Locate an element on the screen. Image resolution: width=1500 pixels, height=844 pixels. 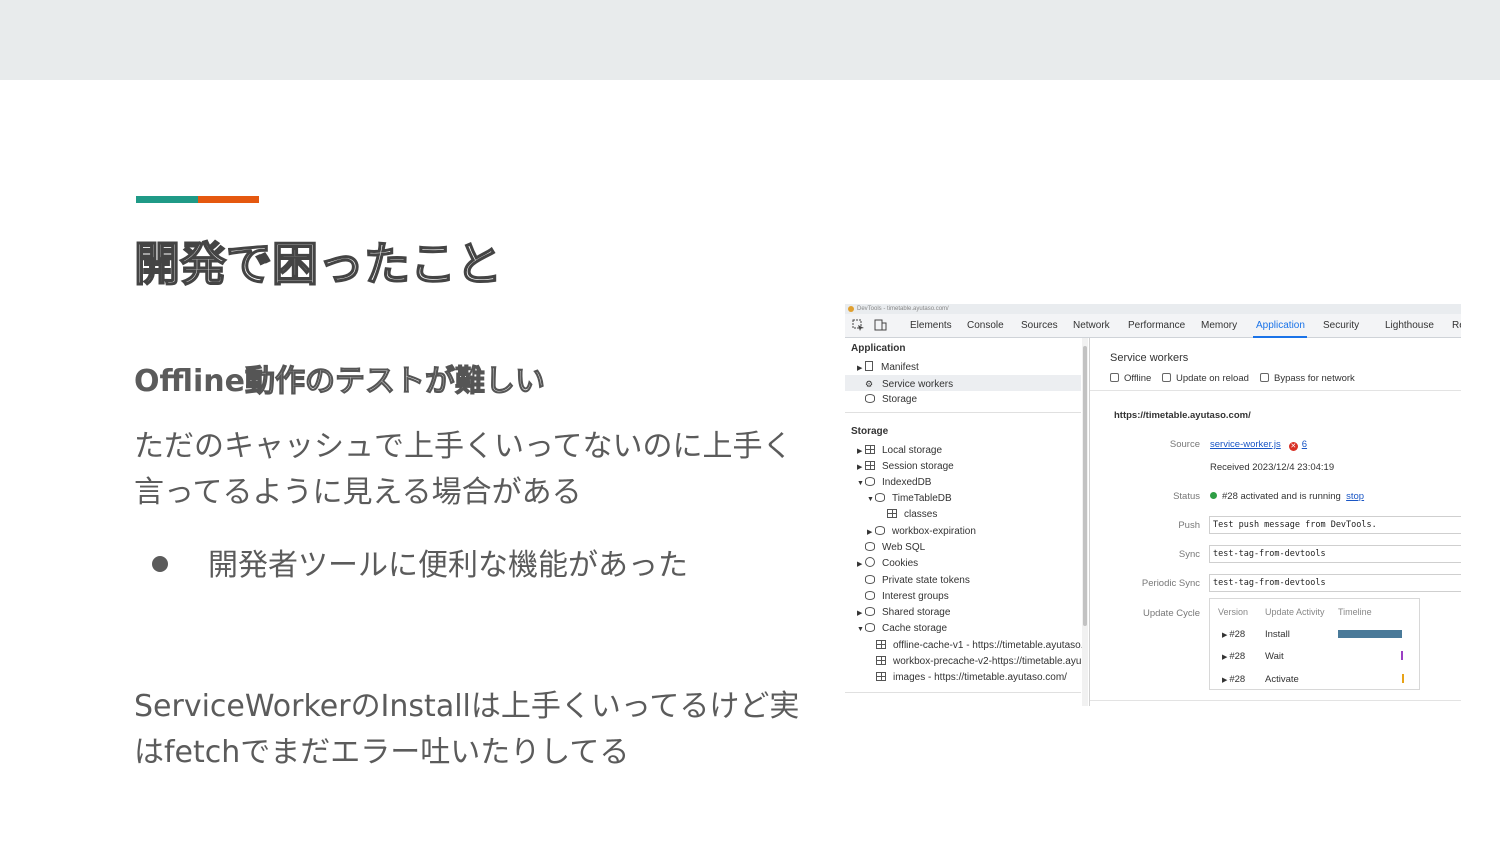
sidebar-item-shared-storage: ▶ Shared storage is located at coordinates (903, 613).